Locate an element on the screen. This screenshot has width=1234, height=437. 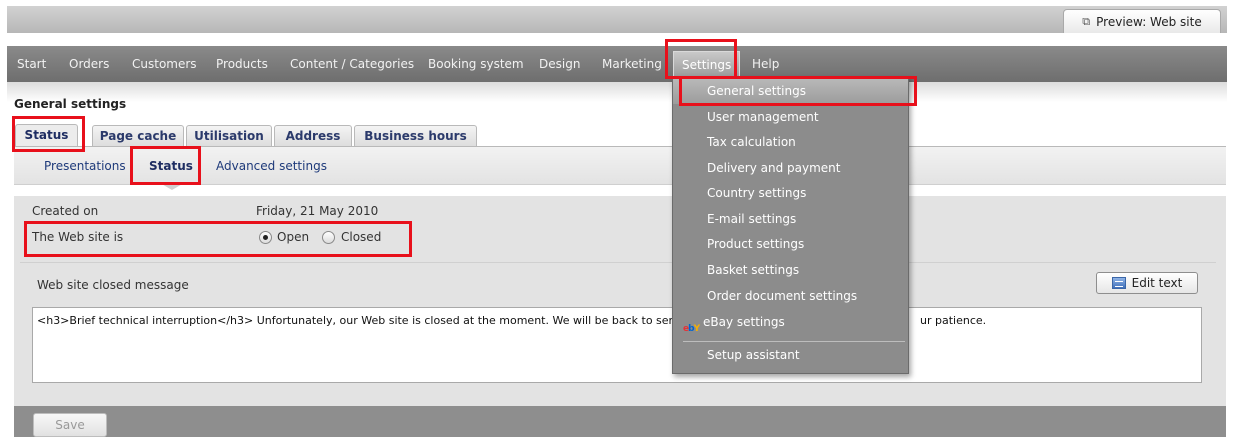
nav-item-products: Products is located at coordinates (242, 64).